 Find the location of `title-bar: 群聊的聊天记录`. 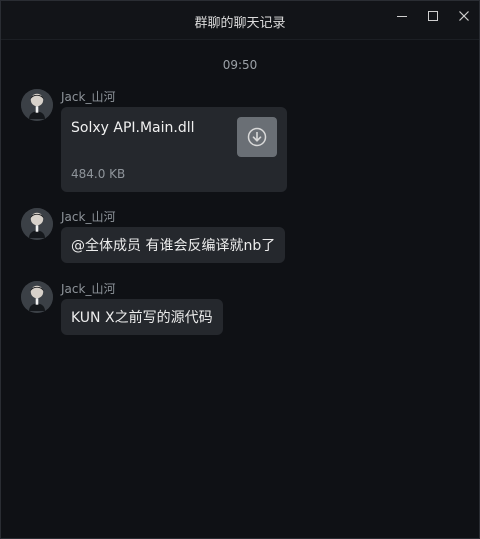

title-bar: 群聊的聊天记录 is located at coordinates (240, 20).